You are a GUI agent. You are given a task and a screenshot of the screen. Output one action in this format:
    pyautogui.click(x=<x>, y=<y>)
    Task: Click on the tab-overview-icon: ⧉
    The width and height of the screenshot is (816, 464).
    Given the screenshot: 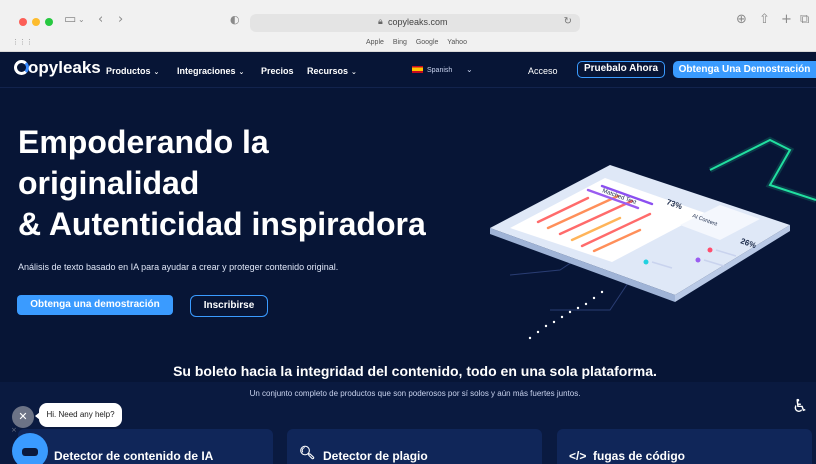 What is the action you would take?
    pyautogui.click(x=804, y=20)
    